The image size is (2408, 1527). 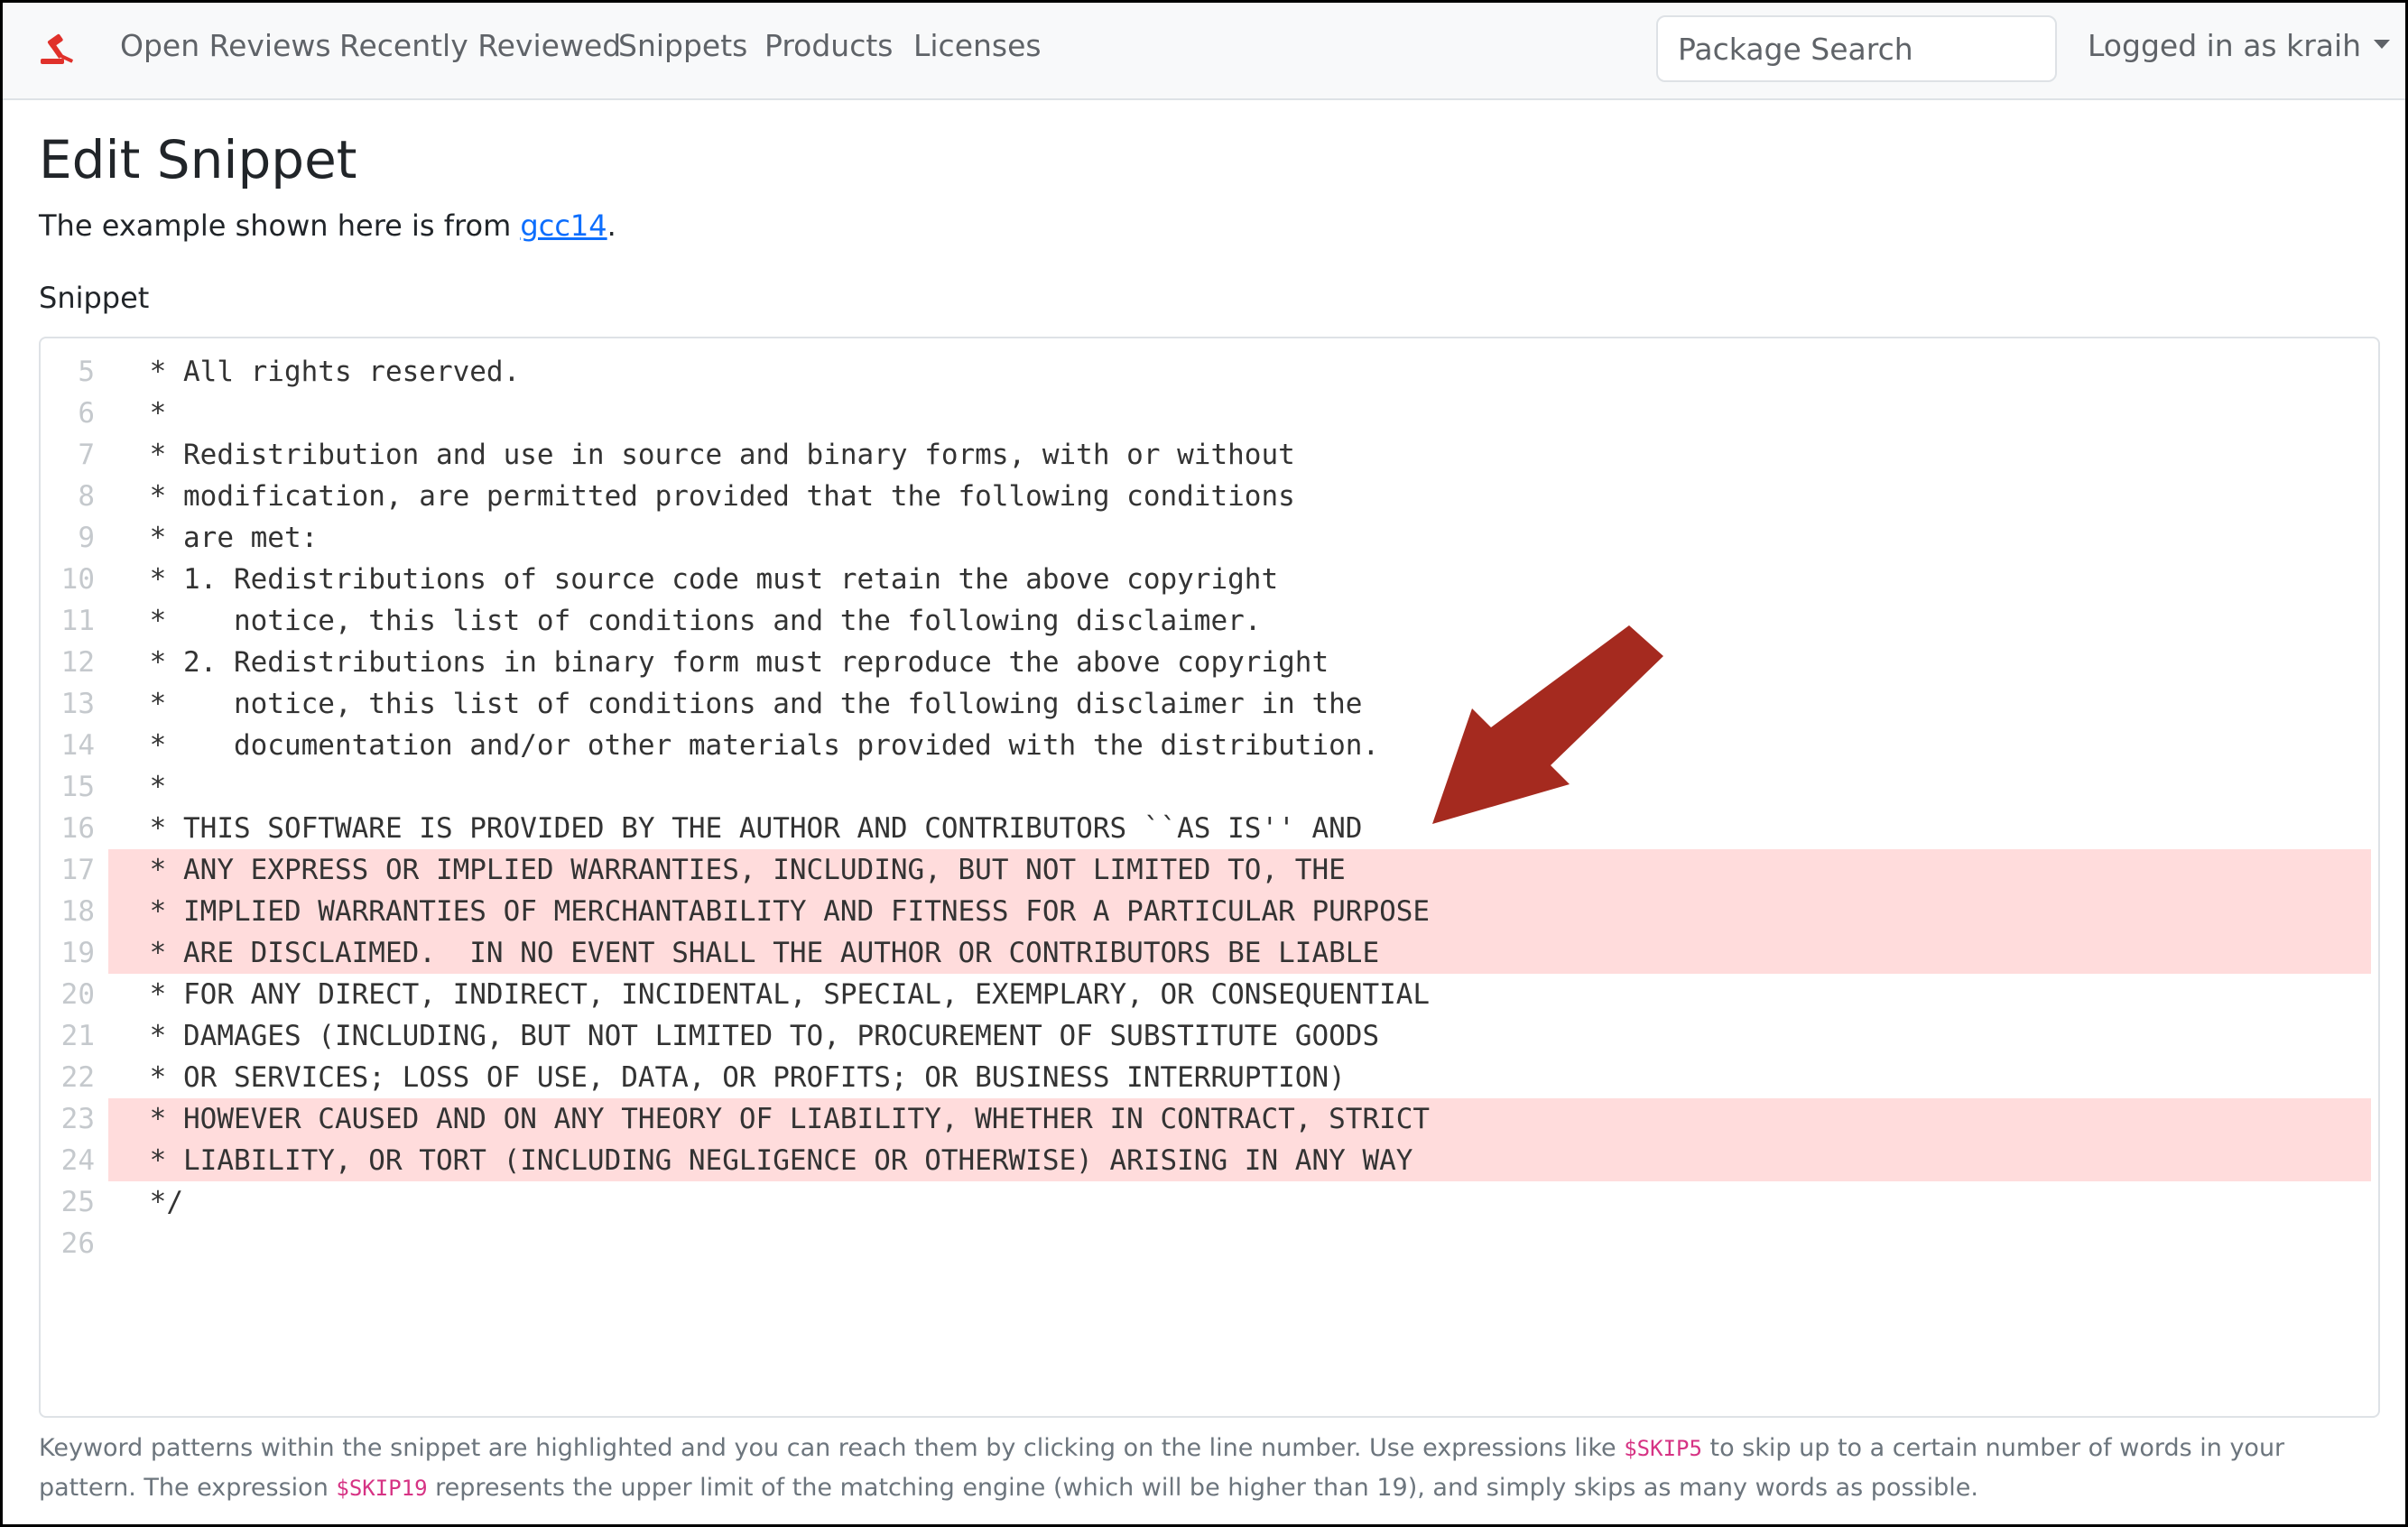 I want to click on line-number: 20, so click(x=68, y=994).